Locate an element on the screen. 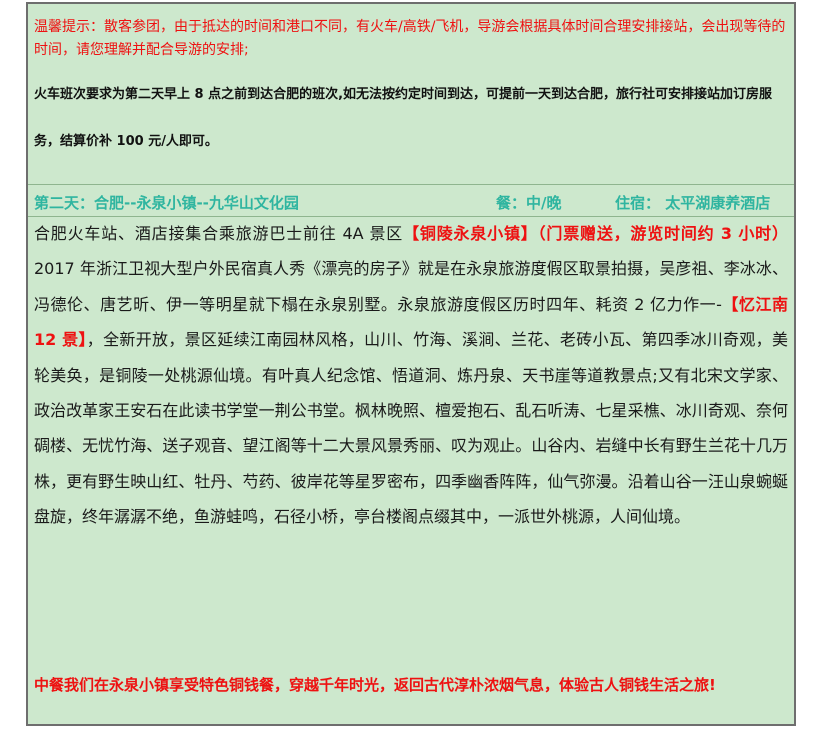  day-meals: 餐：中/晚 is located at coordinates (529, 203).